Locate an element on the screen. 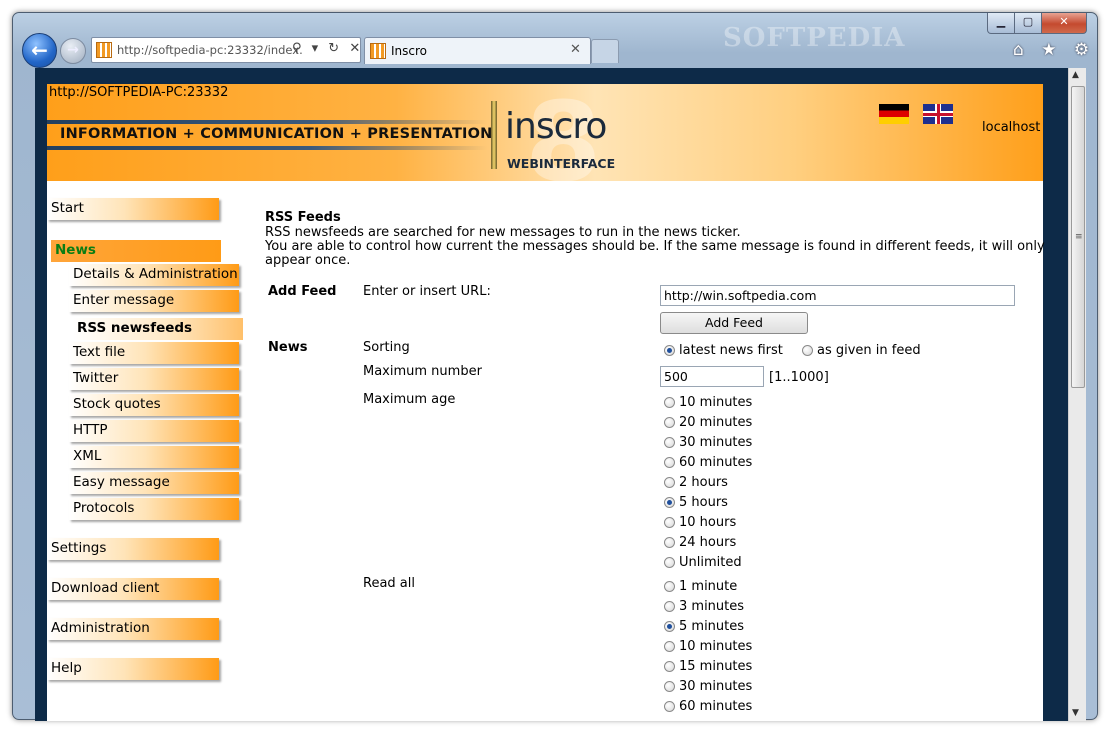 This screenshot has height=739, width=1115. read-all-label: Read all is located at coordinates (389, 583).